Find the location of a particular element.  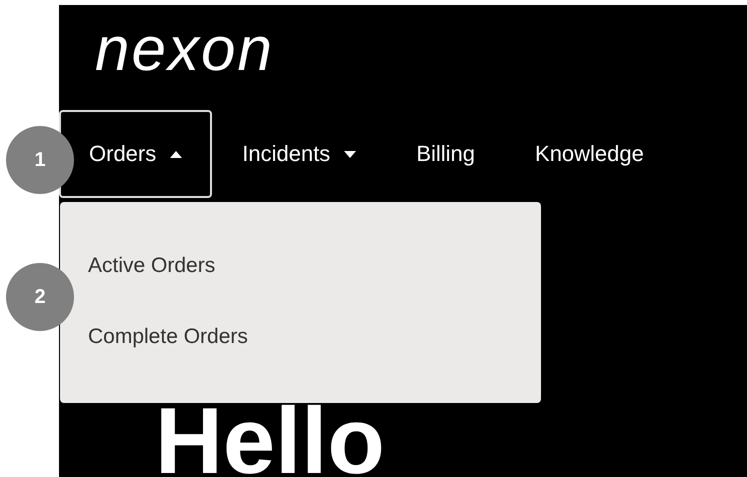

menu-item: Active Orders is located at coordinates (152, 266).